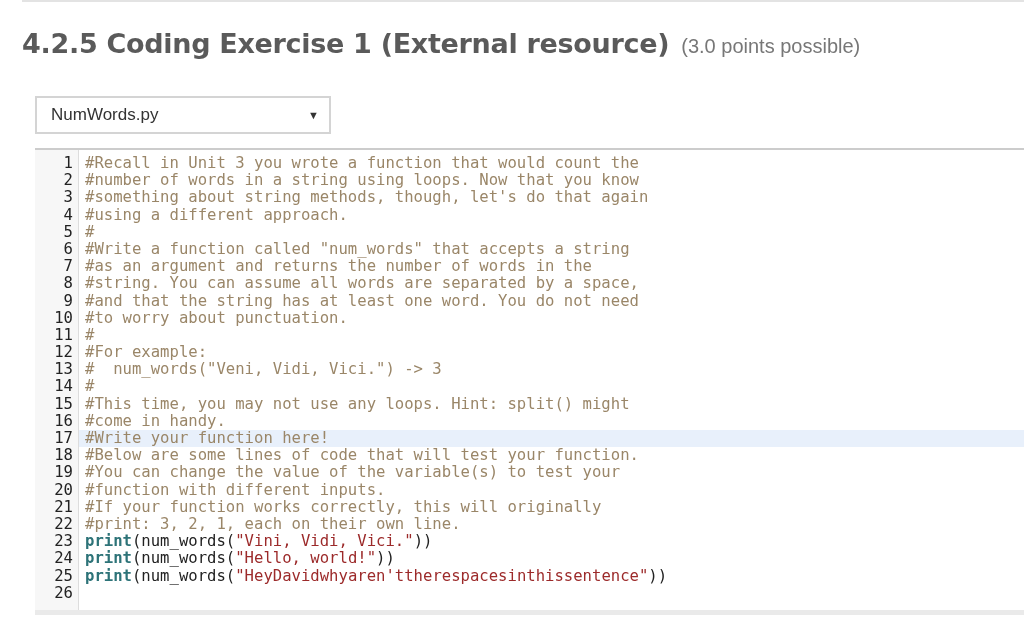  Describe the element at coordinates (367, 197) in the screenshot. I see `code-comment: #something about string methods, though, let's do that again` at that location.